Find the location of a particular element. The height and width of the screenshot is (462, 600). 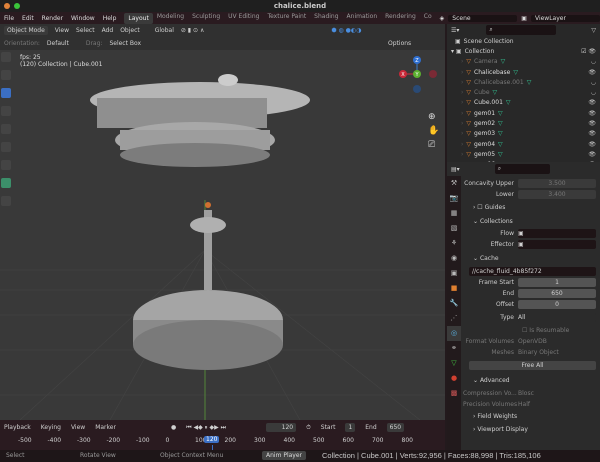

tab-animation: Animation is located at coordinates (362, 18).